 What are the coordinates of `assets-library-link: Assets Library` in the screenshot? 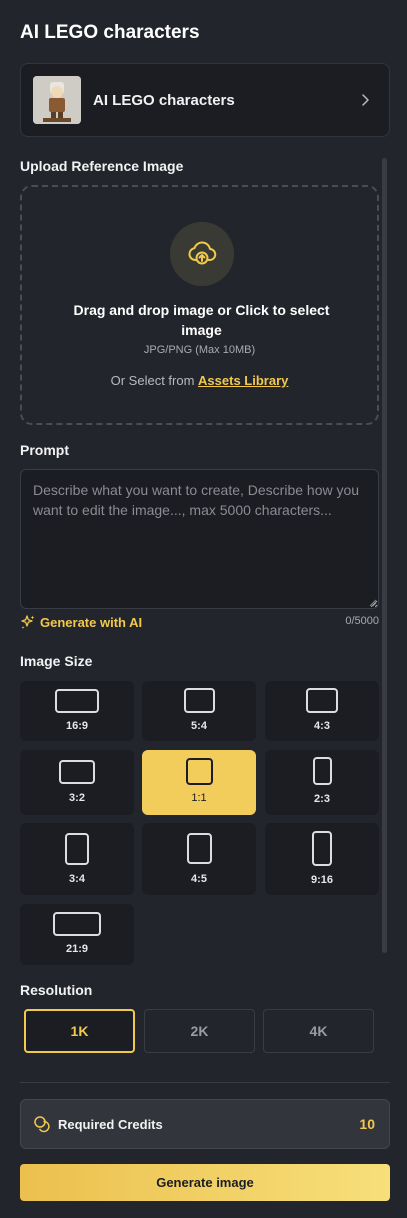 It's located at (243, 380).